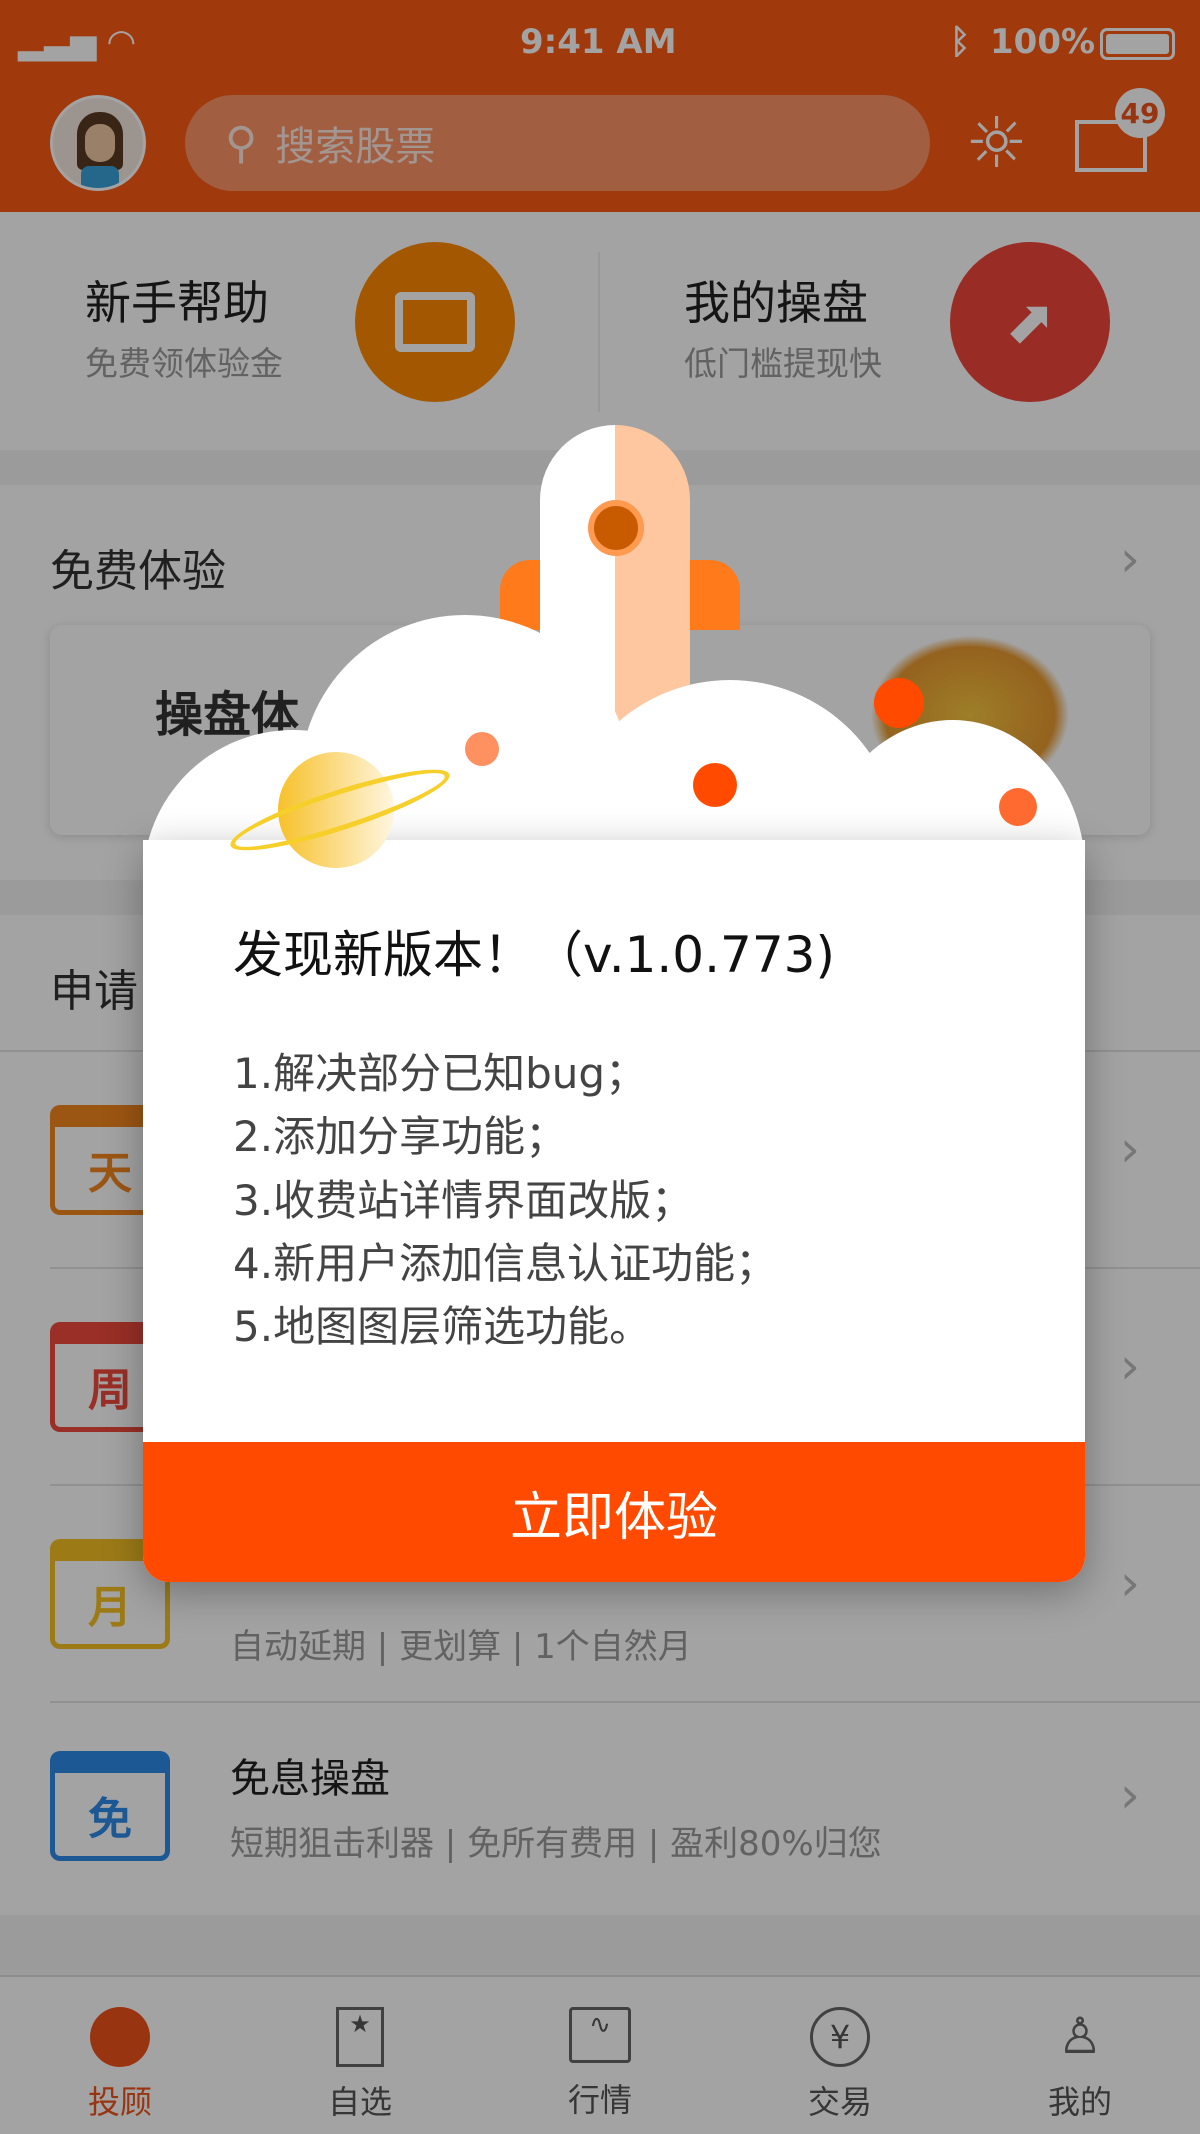 The height and width of the screenshot is (2134, 1200). I want to click on changelog-item: 4.新用户添加信息认证功能；, so click(505, 1263).